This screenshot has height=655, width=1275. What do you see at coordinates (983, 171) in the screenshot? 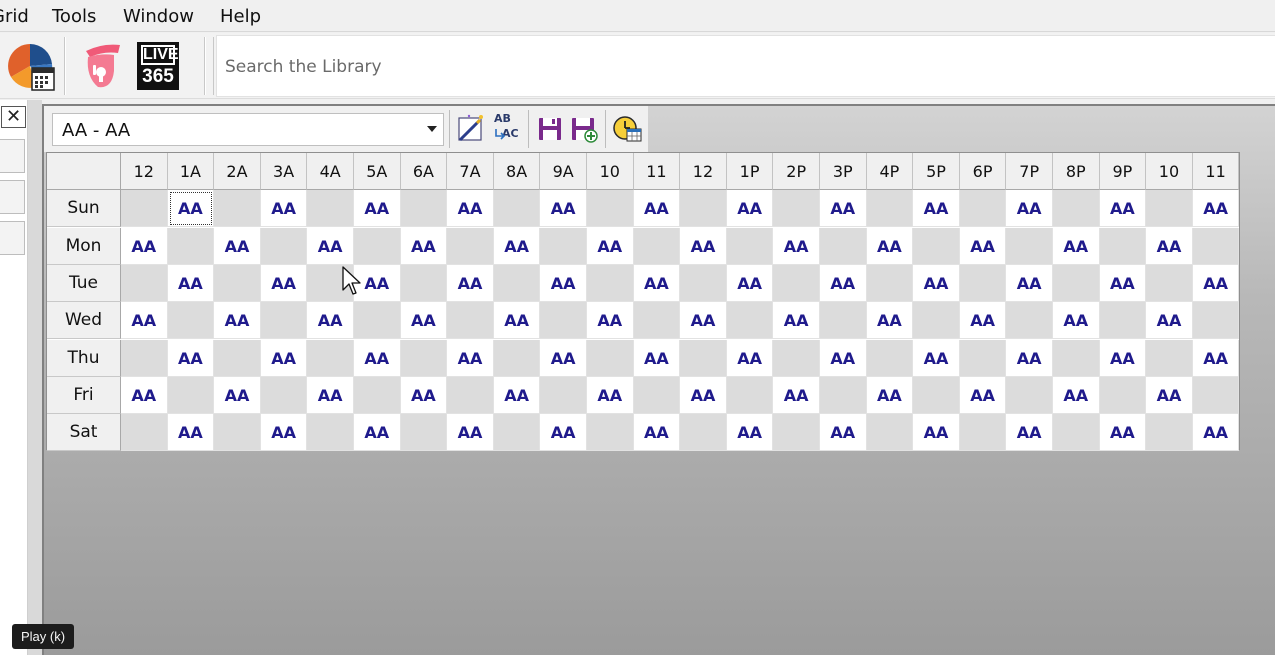
I see `hour-header: 6P` at bounding box center [983, 171].